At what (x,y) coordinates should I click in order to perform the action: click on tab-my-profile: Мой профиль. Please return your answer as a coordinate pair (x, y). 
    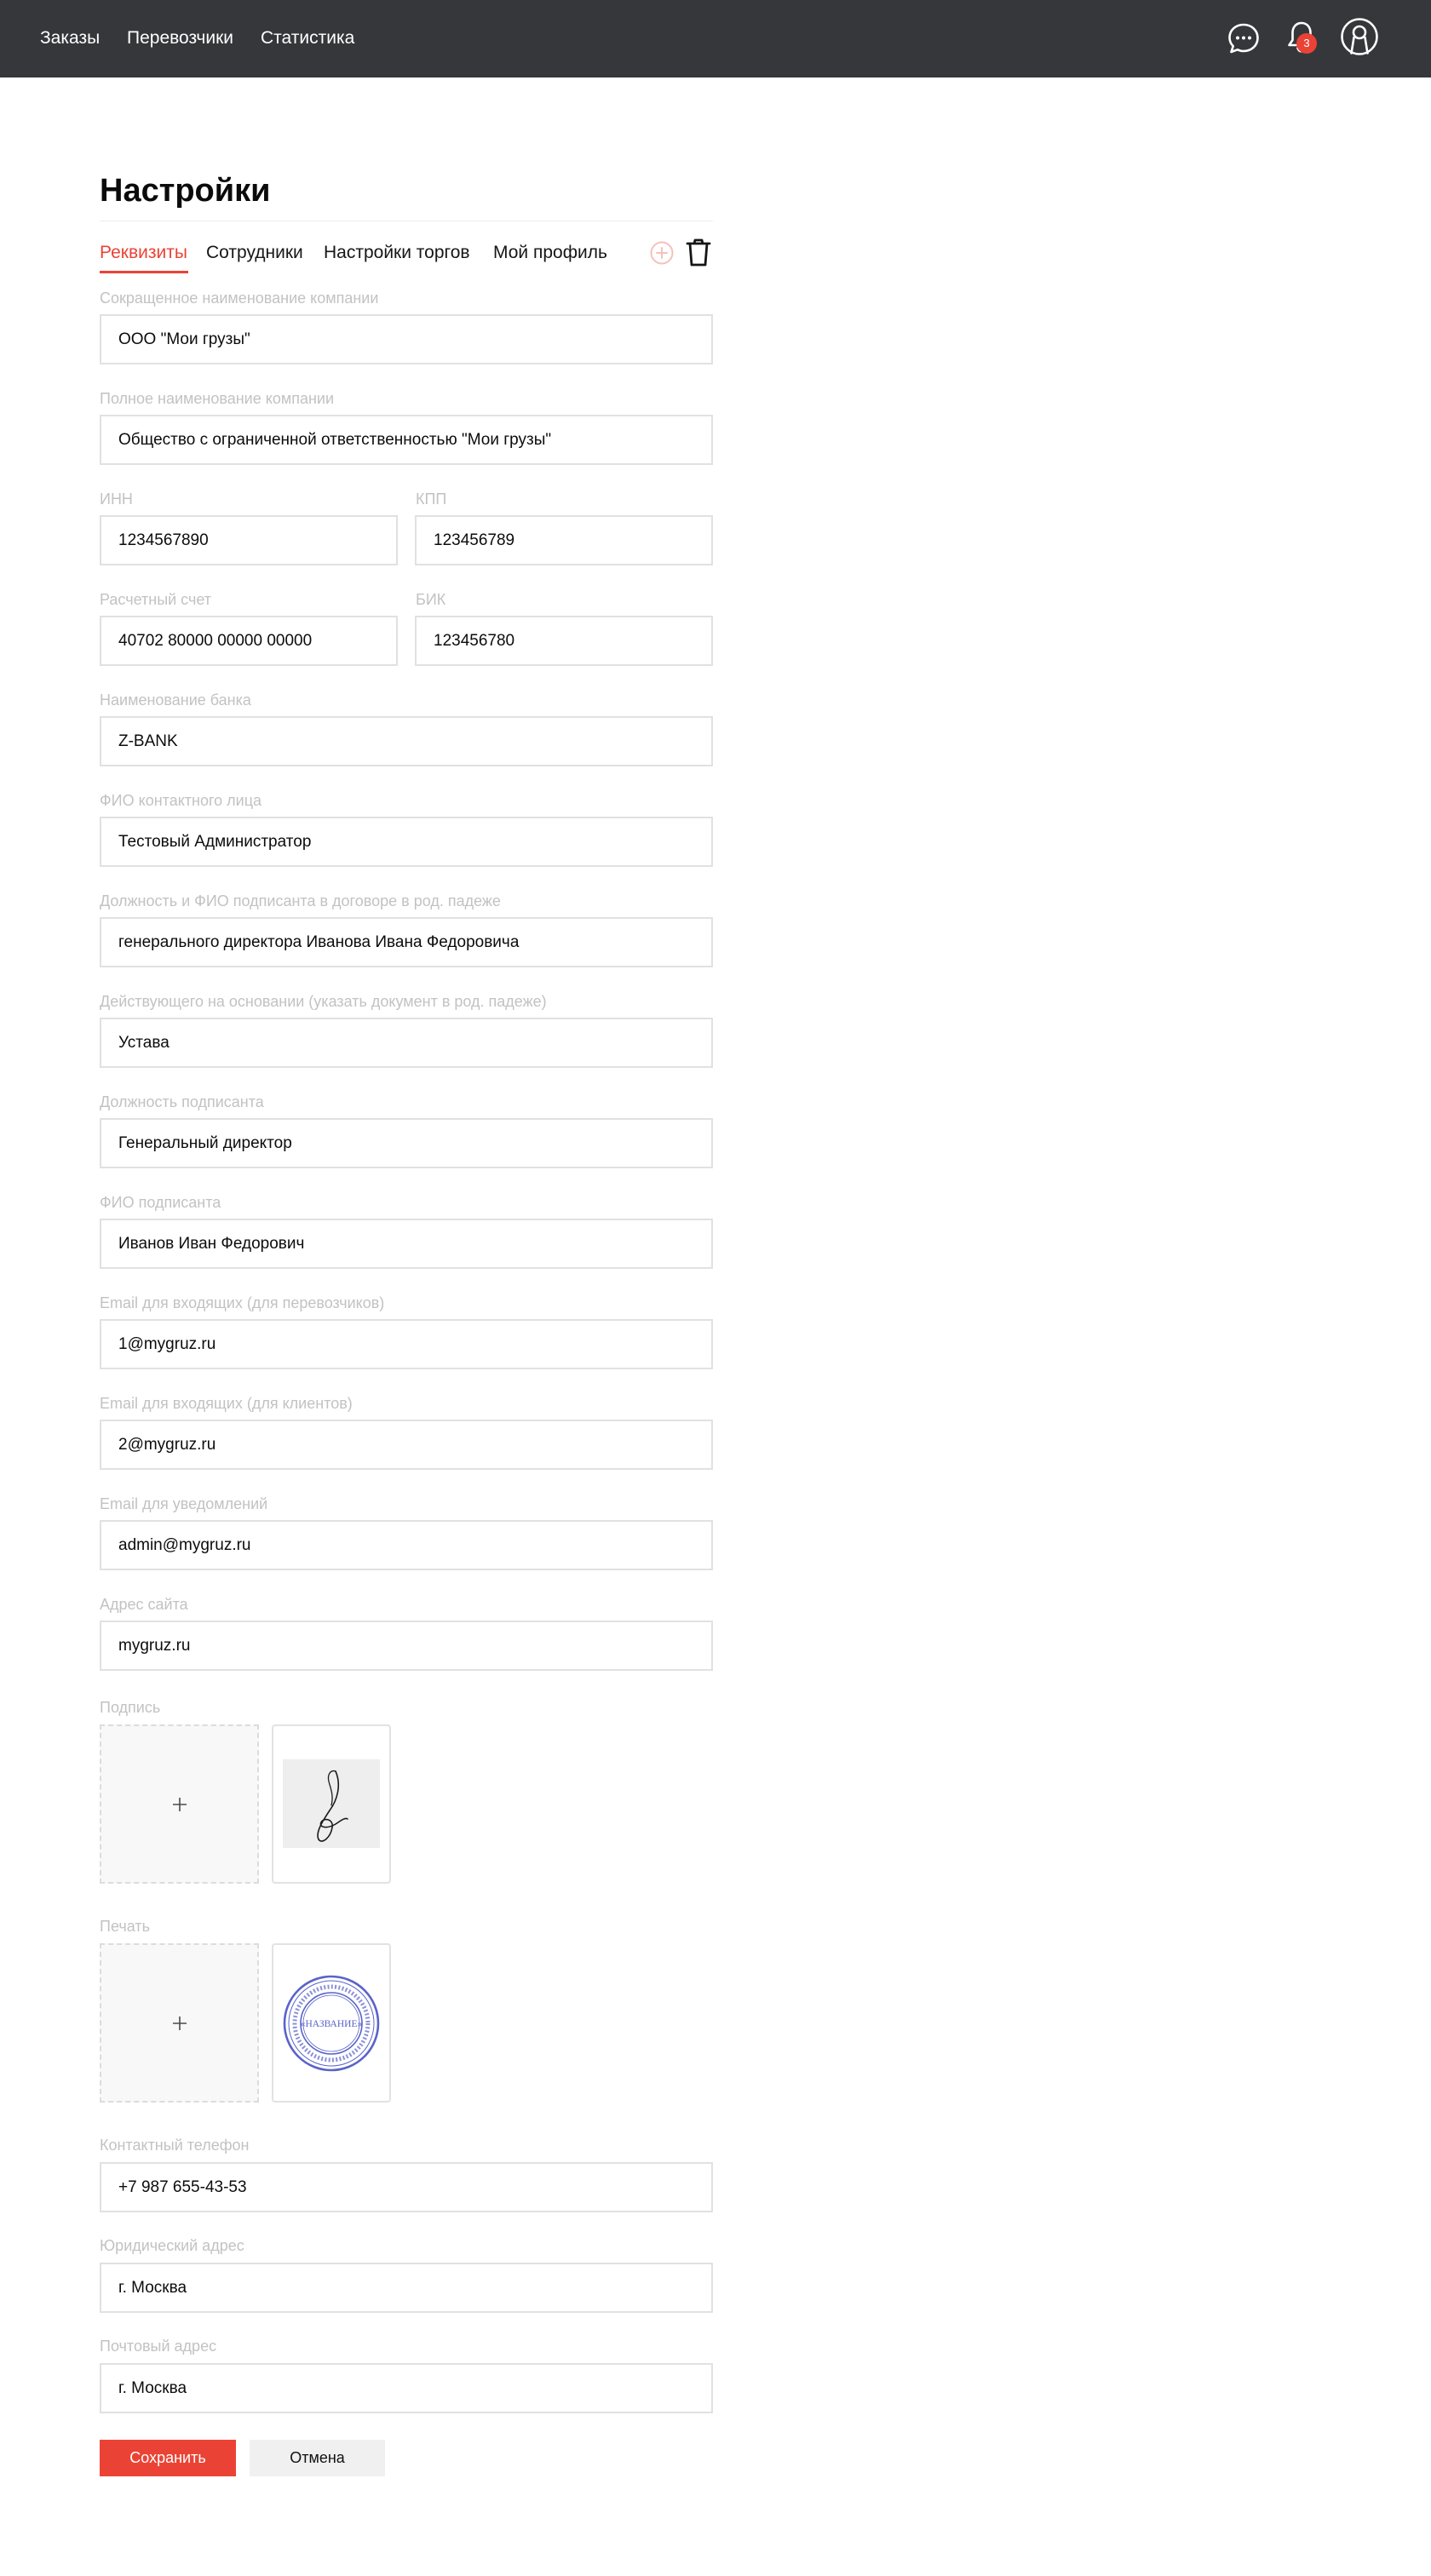
    Looking at the image, I should click on (550, 253).